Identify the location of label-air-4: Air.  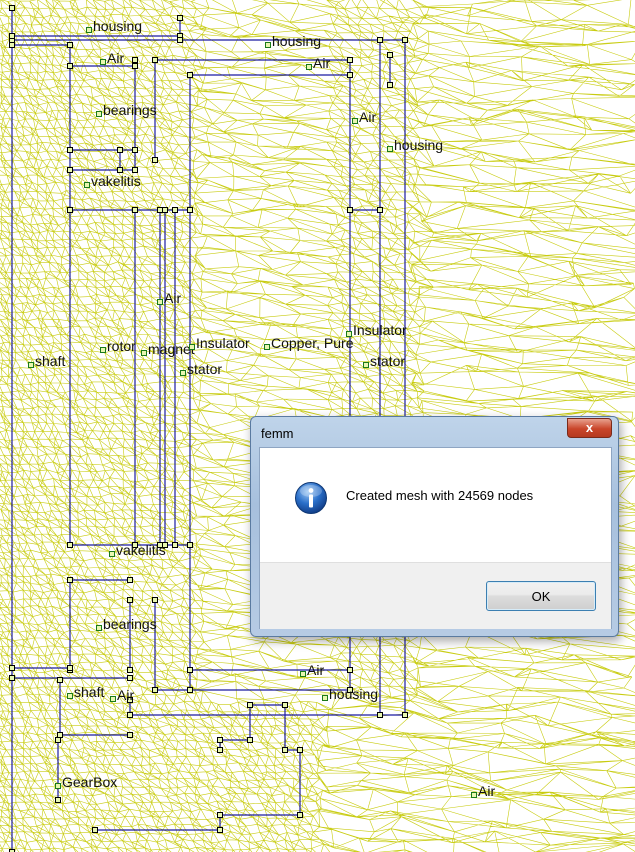
(169, 298).